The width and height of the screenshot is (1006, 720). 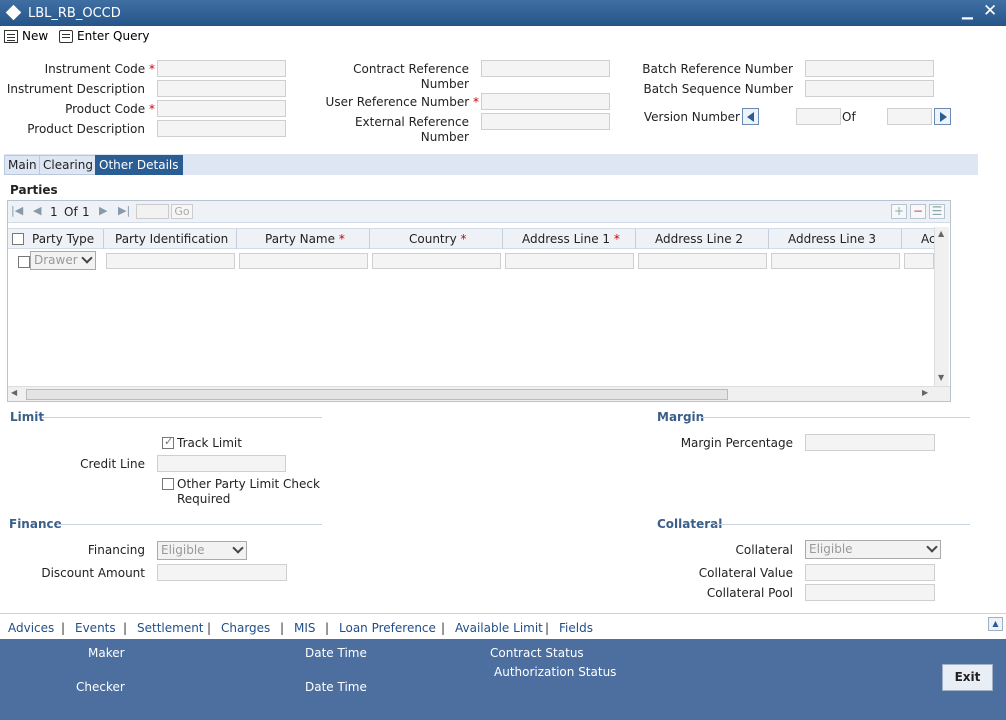 What do you see at coordinates (303, 261) in the screenshot?
I see `party-name-cell` at bounding box center [303, 261].